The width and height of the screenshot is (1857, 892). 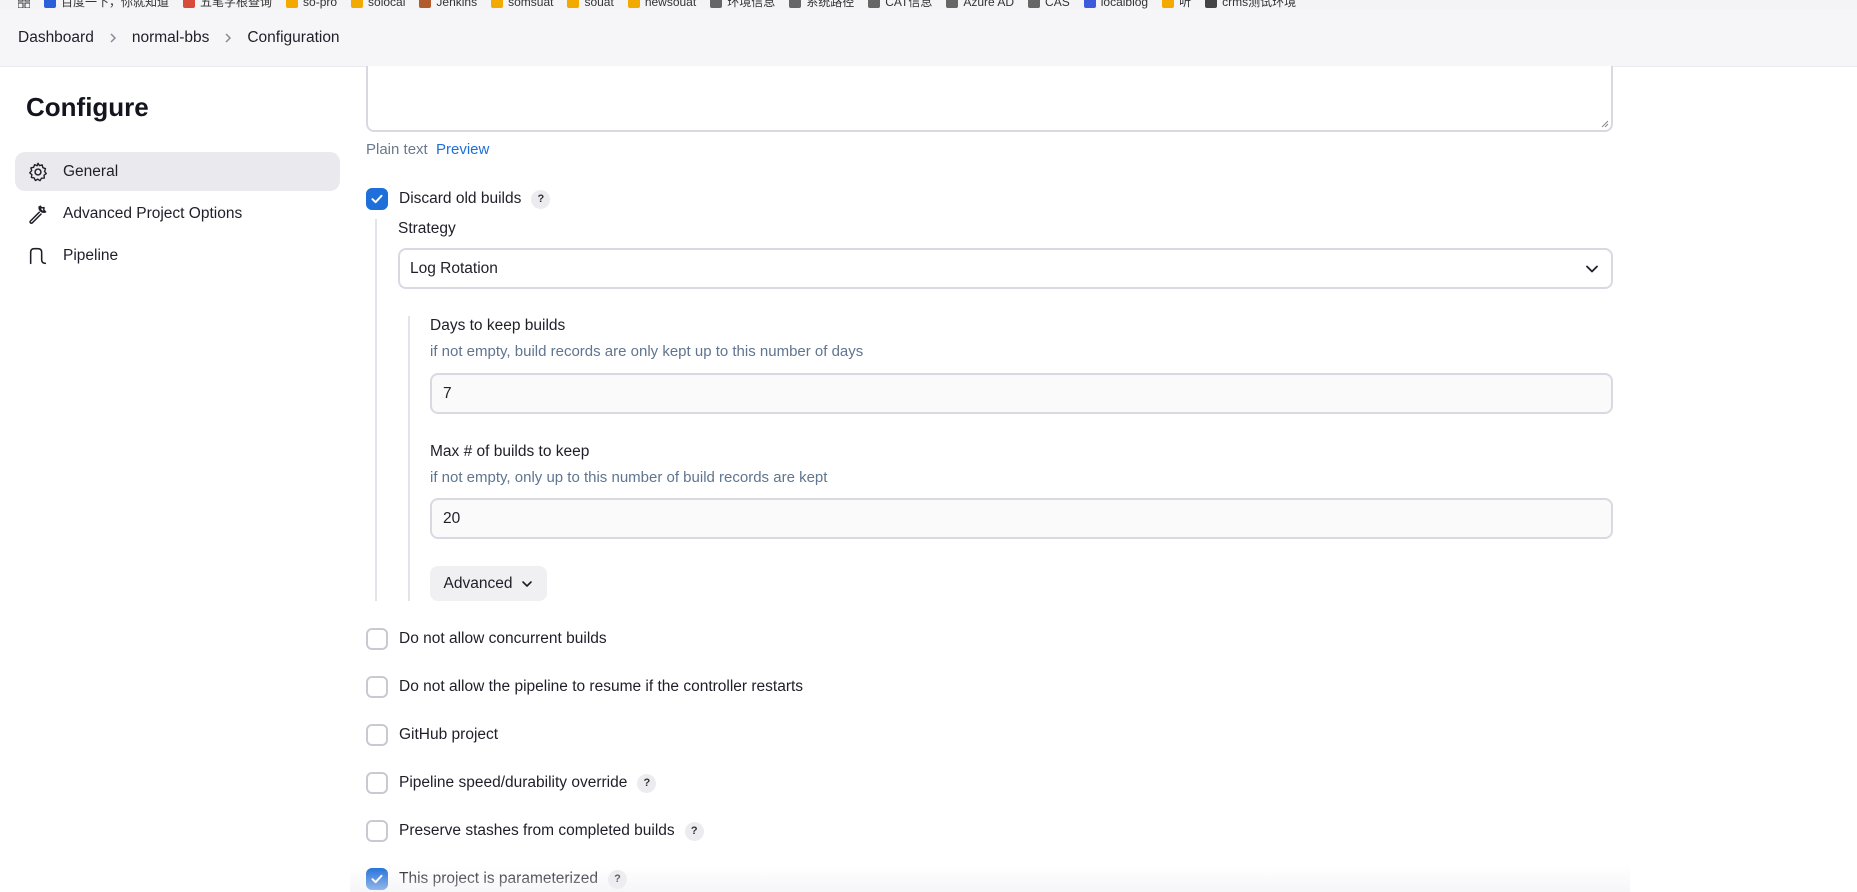 What do you see at coordinates (1021, 518) in the screenshot?
I see `max-builds-input: 20` at bounding box center [1021, 518].